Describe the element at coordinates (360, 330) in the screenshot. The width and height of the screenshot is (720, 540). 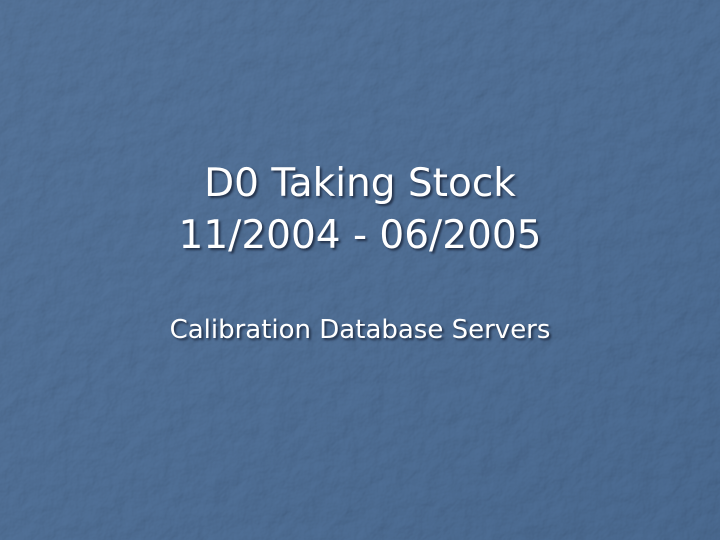
I see `slide-subtitle: Calibration Database Servers` at that location.